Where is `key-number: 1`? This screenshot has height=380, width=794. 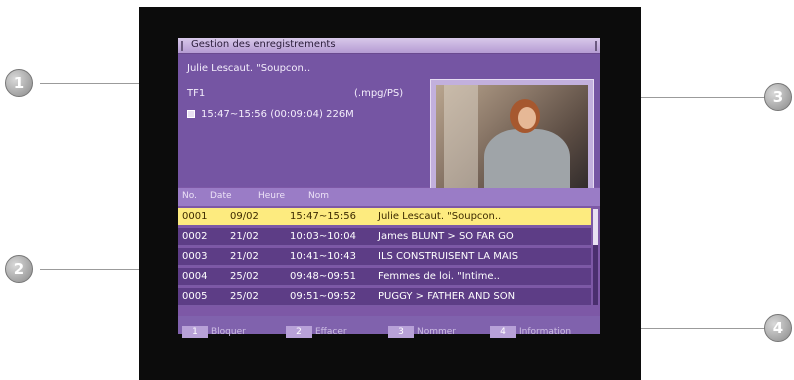 key-number: 1 is located at coordinates (195, 332).